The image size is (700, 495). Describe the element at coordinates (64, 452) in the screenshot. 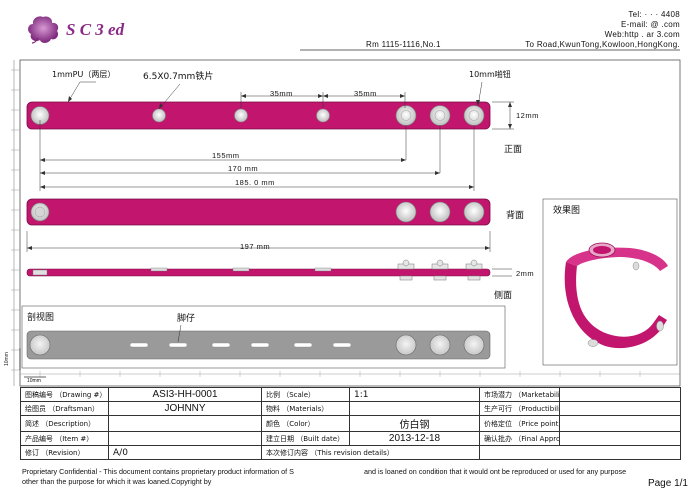

I see `revision-label: 修订 （Revision）` at that location.